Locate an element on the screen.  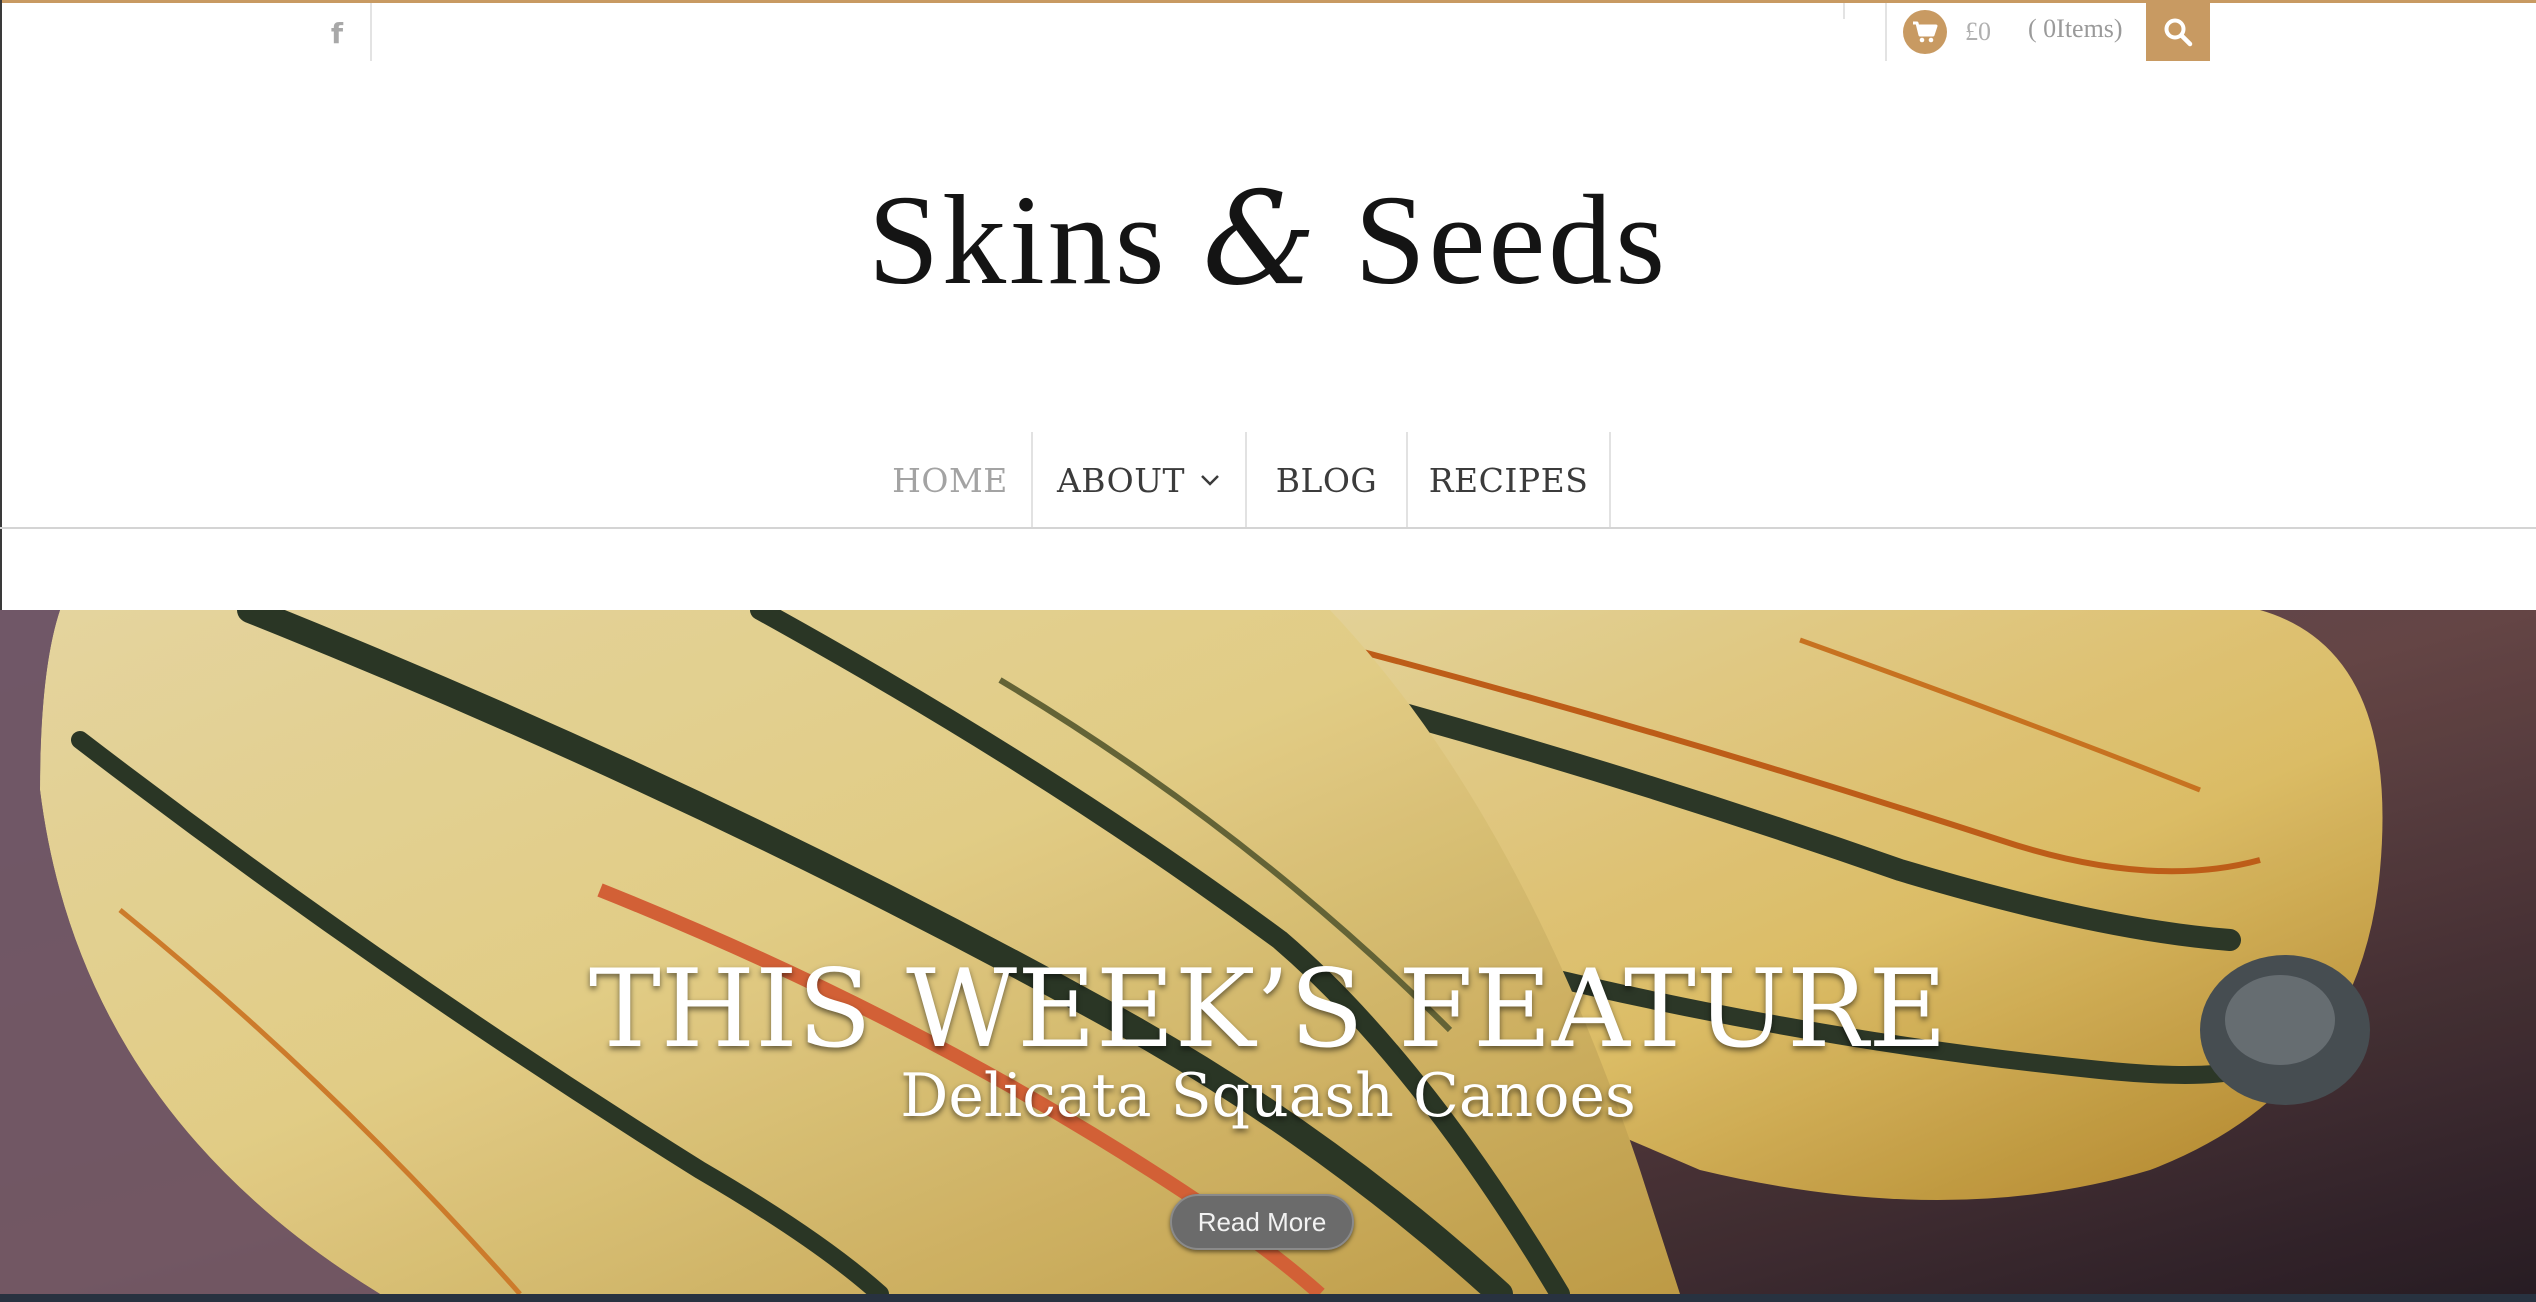
site-logo: Skins & Seeds is located at coordinates (1268, 240).